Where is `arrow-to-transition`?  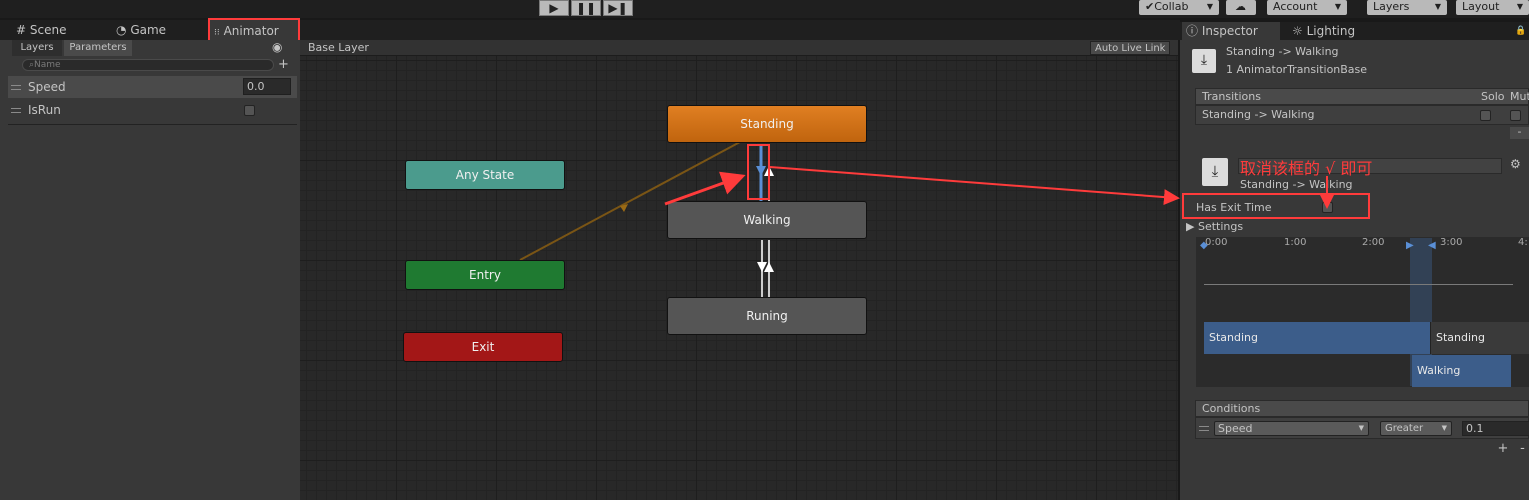
arrow-to-transition is located at coordinates (705, 188).